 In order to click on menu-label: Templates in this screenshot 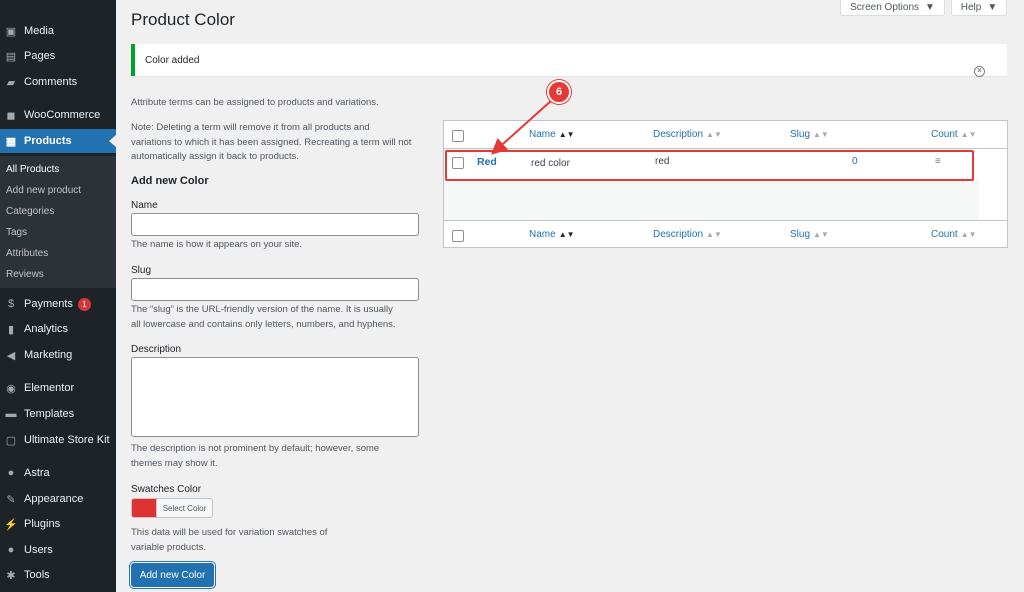, I will do `click(49, 414)`.